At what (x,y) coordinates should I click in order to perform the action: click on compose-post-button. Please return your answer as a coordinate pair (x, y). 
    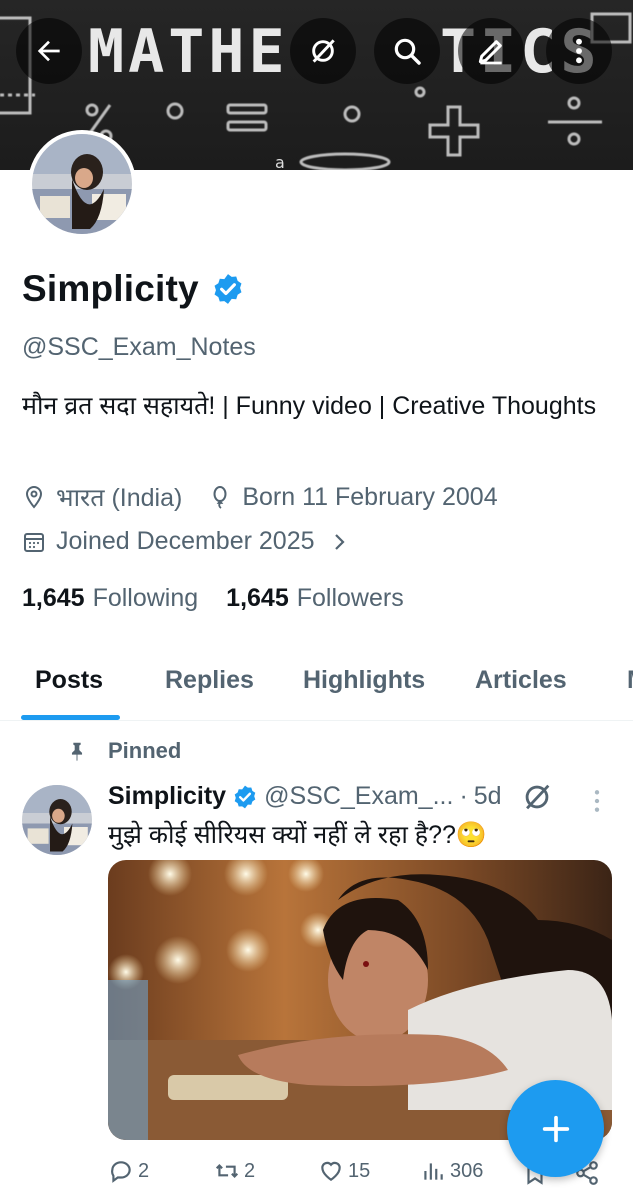
    Looking at the image, I should click on (555, 1128).